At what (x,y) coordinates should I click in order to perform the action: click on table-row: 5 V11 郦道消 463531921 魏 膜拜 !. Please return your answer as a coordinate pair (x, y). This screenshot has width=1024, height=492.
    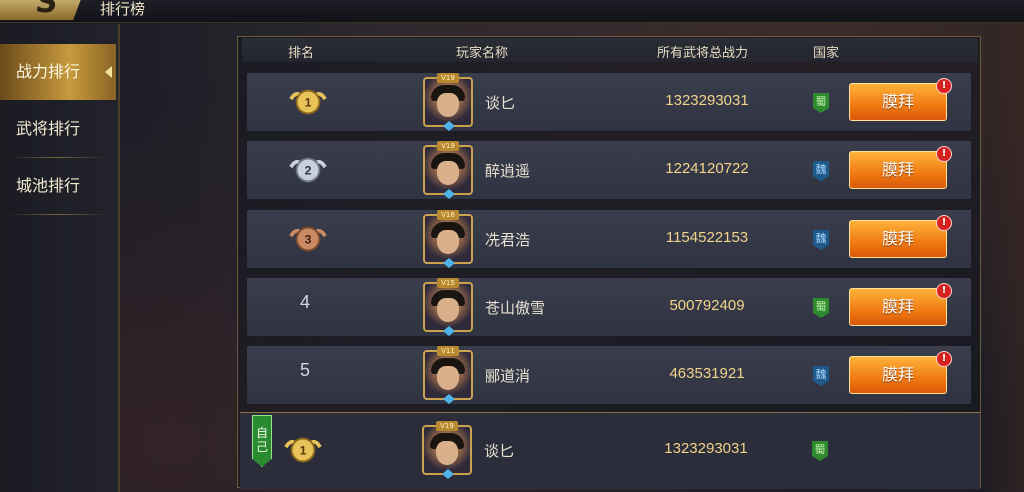
    Looking at the image, I should click on (609, 375).